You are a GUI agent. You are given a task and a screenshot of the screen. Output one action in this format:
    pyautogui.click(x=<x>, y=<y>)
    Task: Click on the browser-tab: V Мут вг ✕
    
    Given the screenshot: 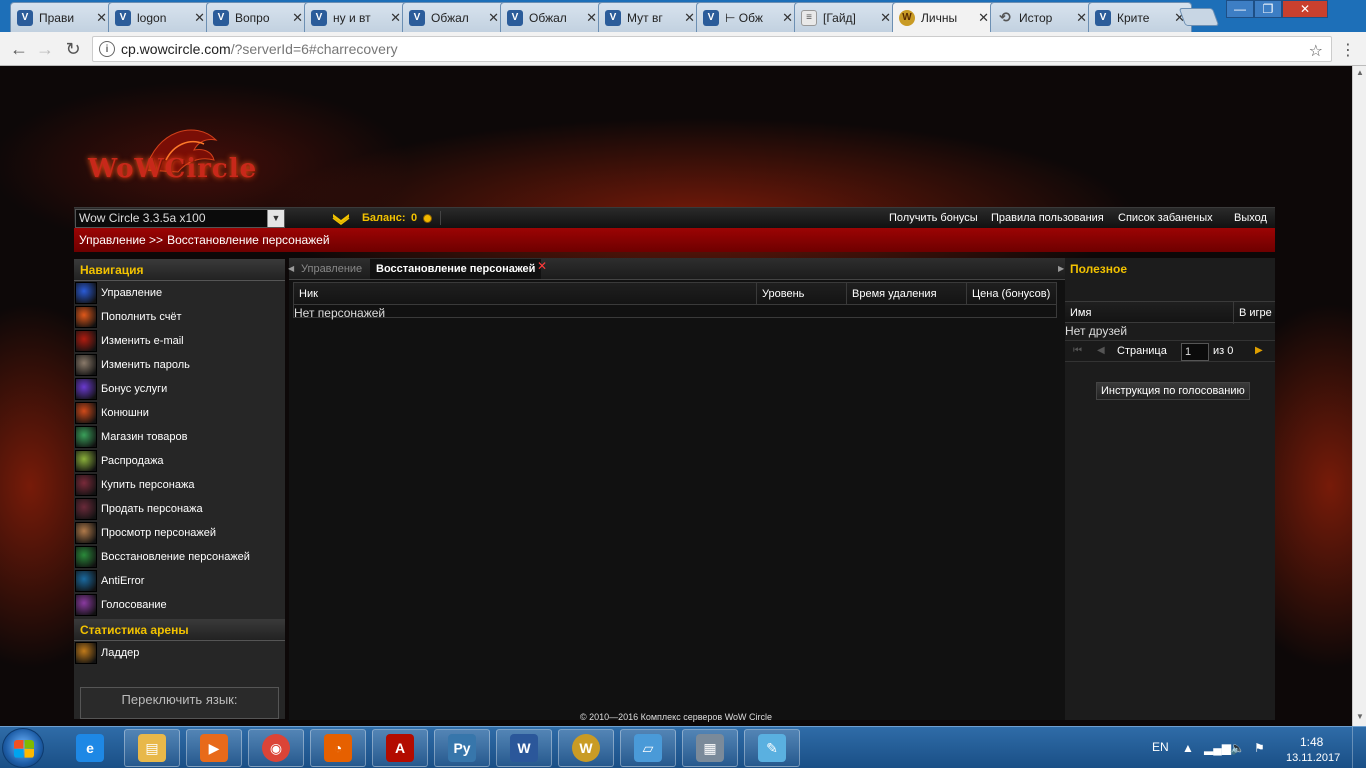 What is the action you would take?
    pyautogui.click(x=650, y=17)
    